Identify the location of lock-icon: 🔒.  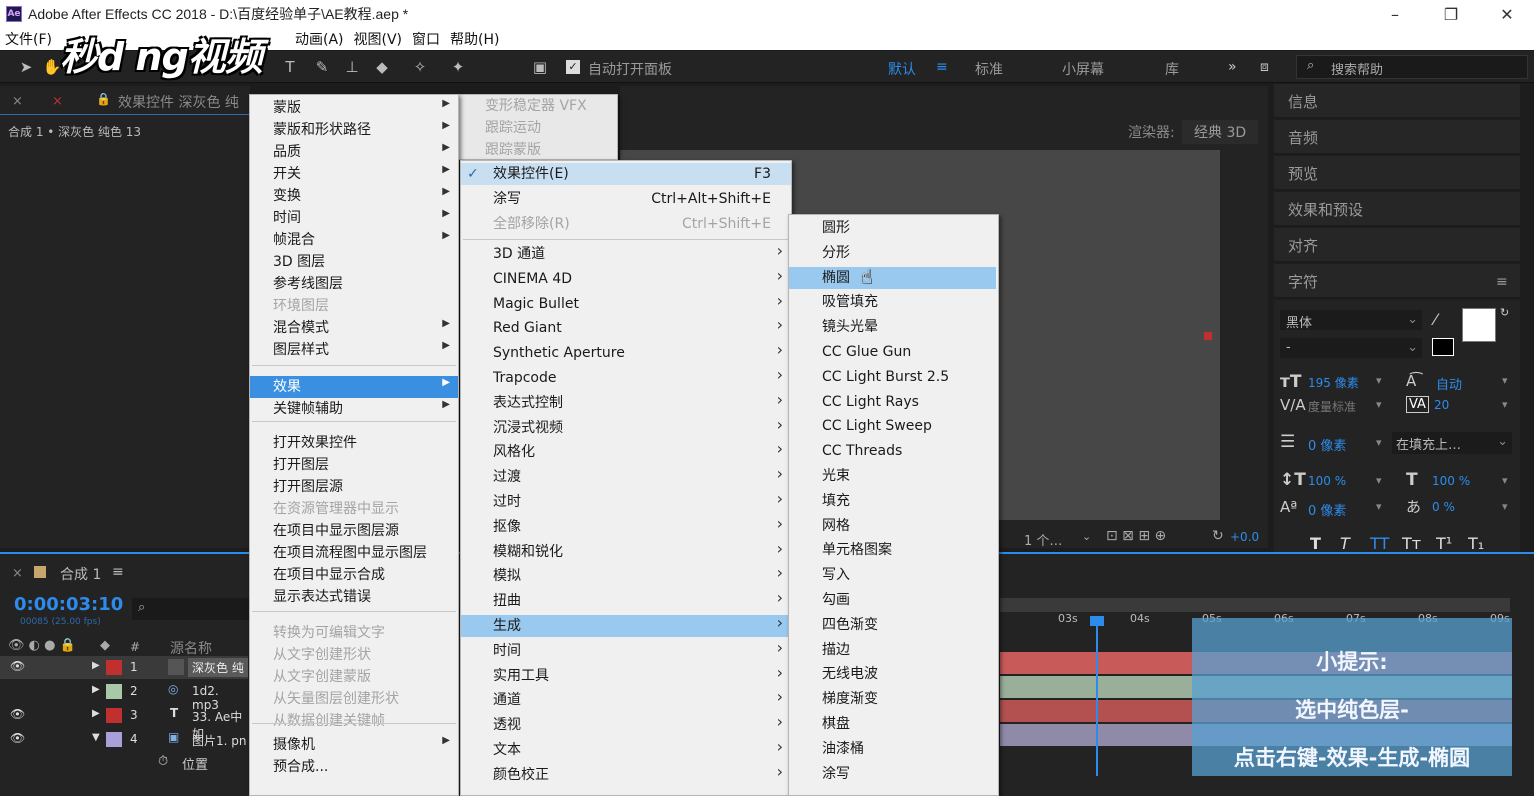
(103, 99).